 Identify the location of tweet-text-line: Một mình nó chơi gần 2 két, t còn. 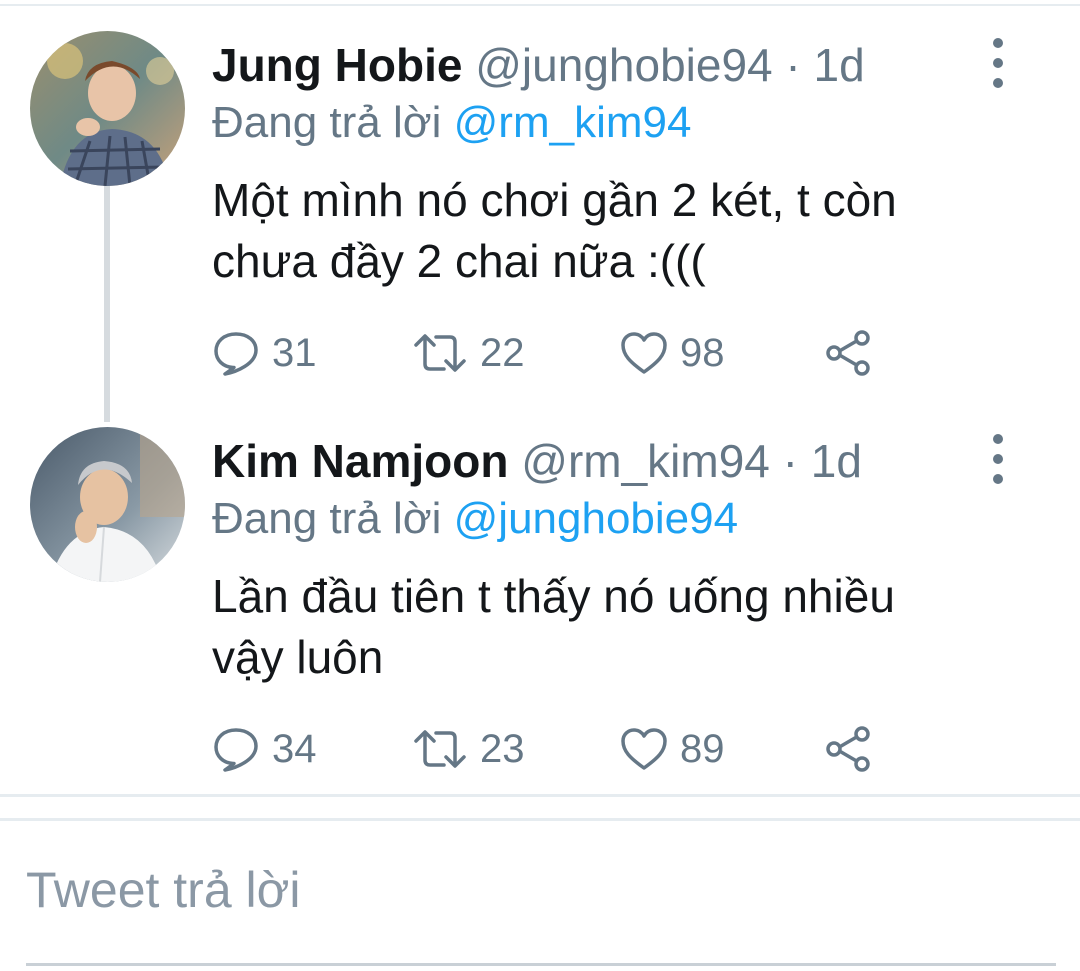
(554, 200).